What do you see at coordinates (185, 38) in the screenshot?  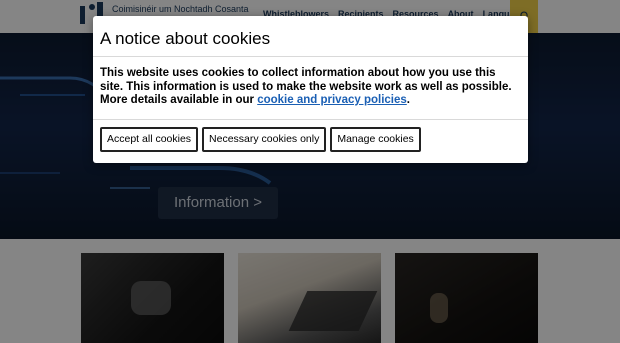 I see `dialog-title: A notice about cookies` at bounding box center [185, 38].